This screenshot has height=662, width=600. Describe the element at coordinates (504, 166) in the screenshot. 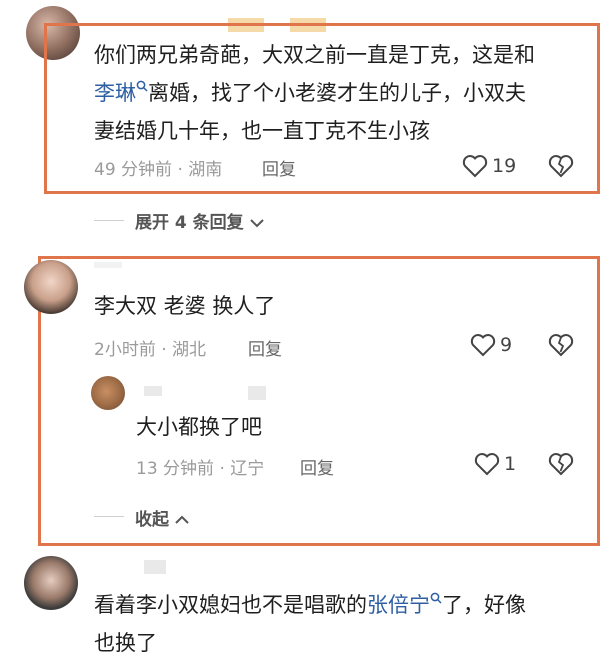

I see `like-count: 19` at that location.